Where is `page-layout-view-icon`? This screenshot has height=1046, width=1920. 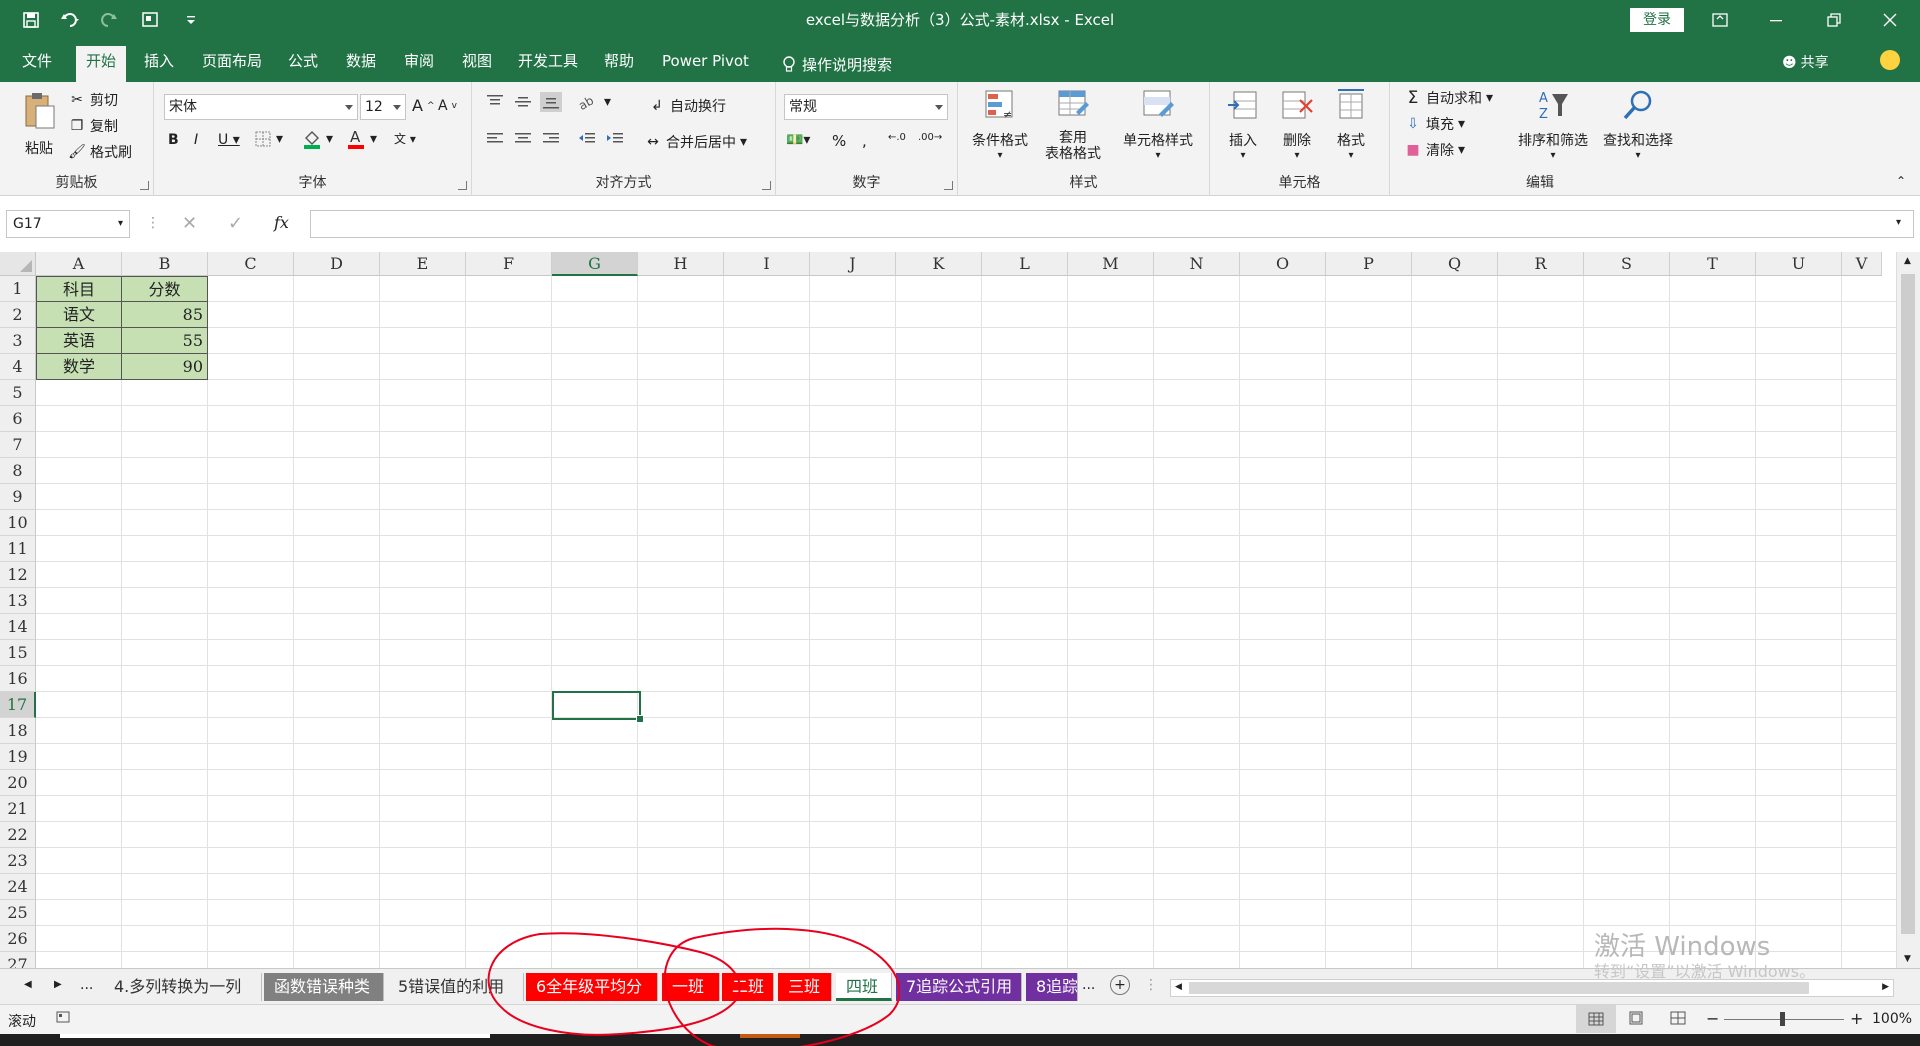
page-layout-view-icon is located at coordinates (1636, 1018).